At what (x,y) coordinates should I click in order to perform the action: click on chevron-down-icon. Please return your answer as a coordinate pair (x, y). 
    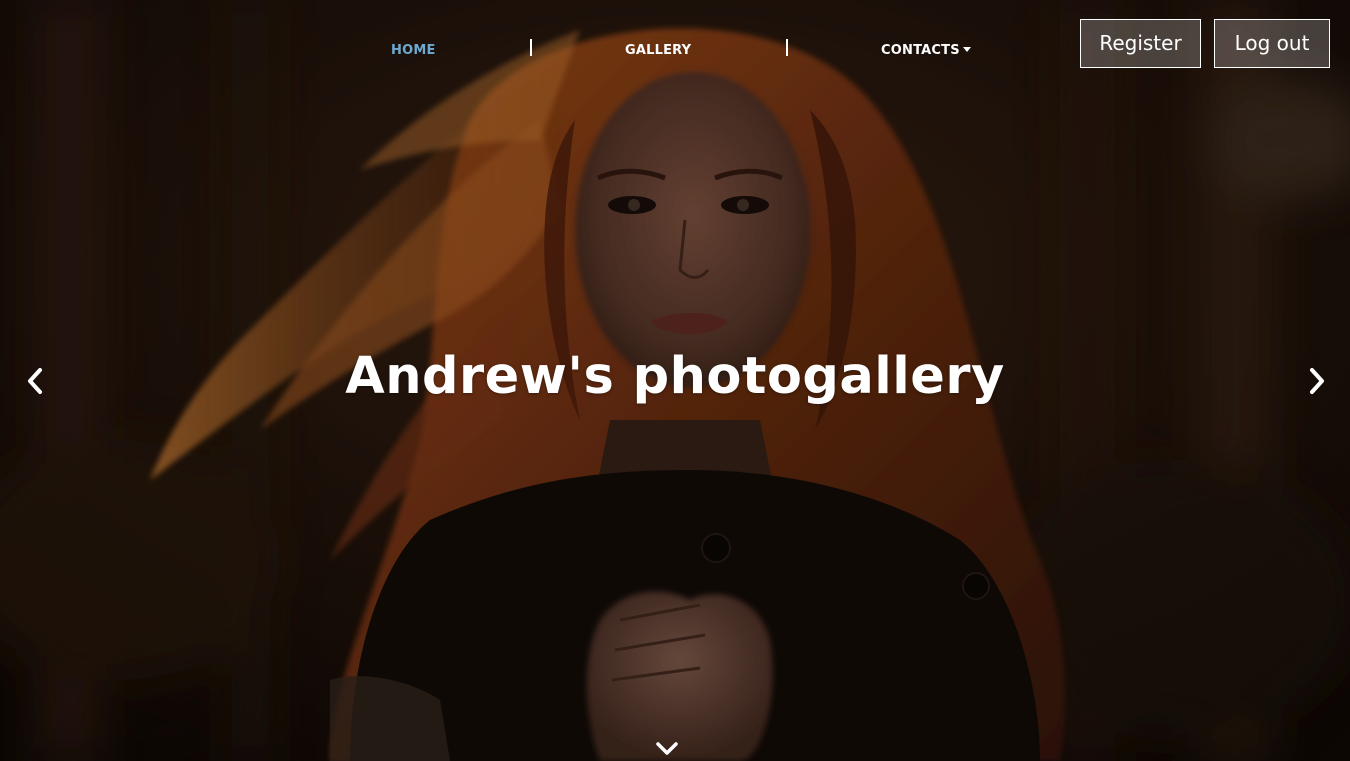
    Looking at the image, I should click on (667, 749).